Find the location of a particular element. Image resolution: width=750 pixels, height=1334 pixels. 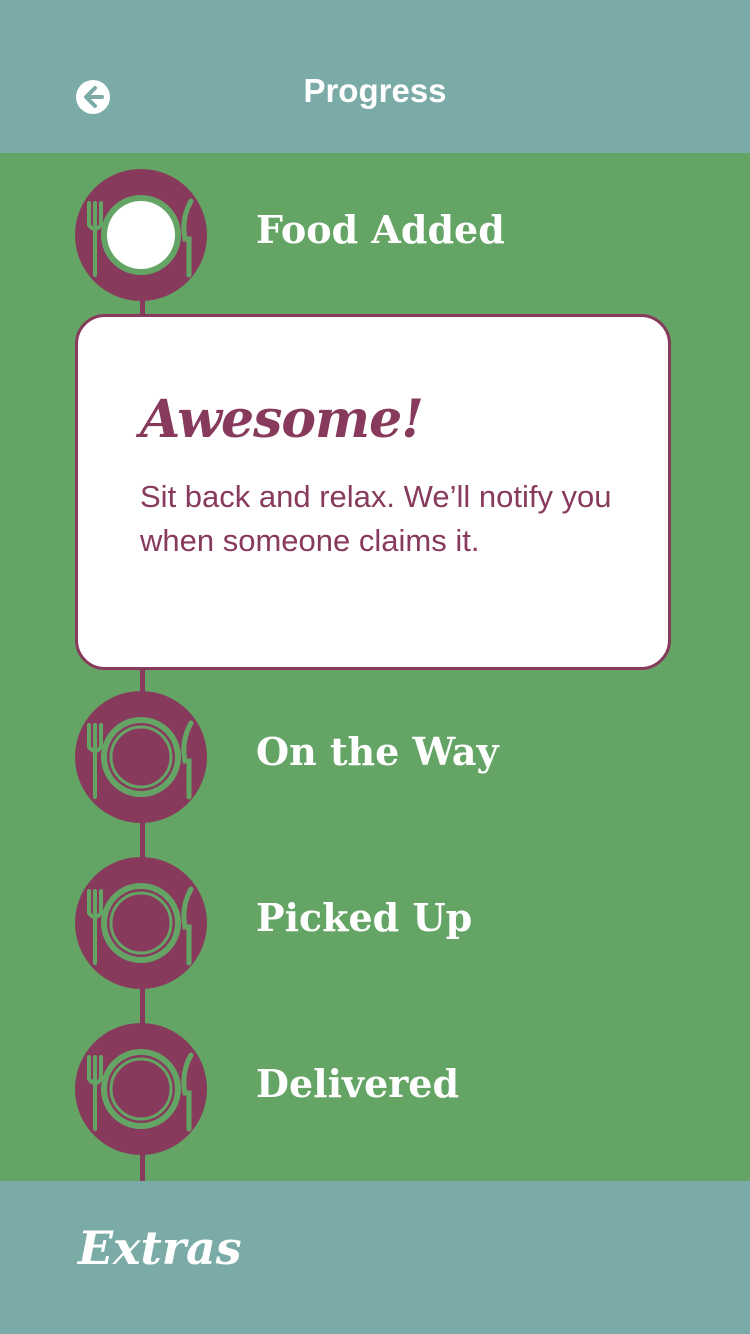

card-title: Awesome! is located at coordinates (282, 419).